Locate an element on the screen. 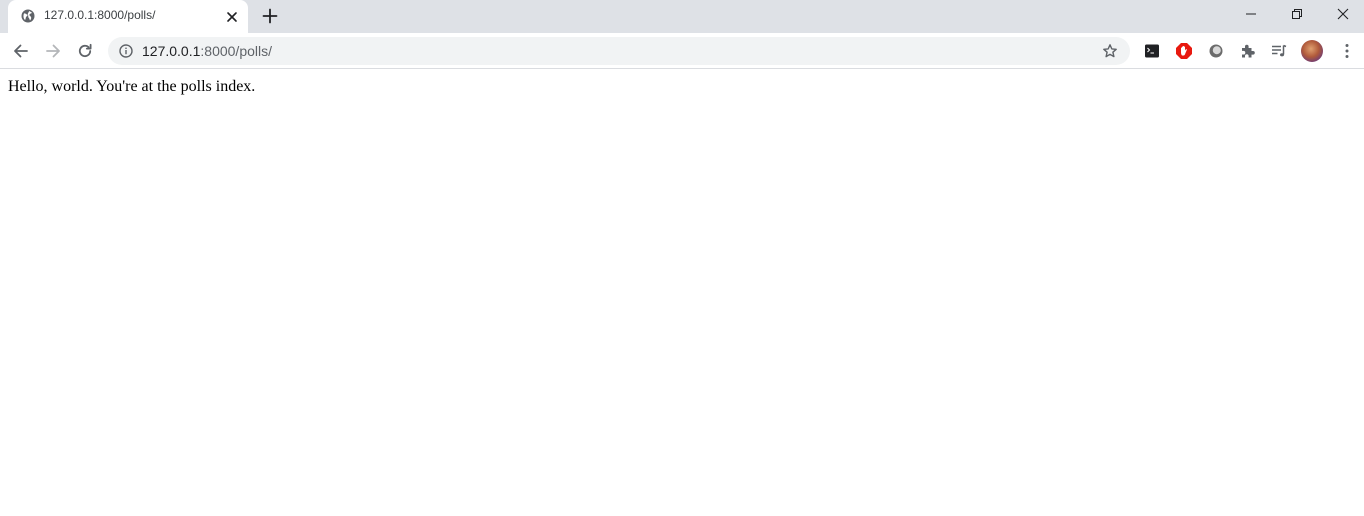 This screenshot has height=516, width=1364. tab-strip: 127.0.0.1:8000/polls/ is located at coordinates (682, 16).